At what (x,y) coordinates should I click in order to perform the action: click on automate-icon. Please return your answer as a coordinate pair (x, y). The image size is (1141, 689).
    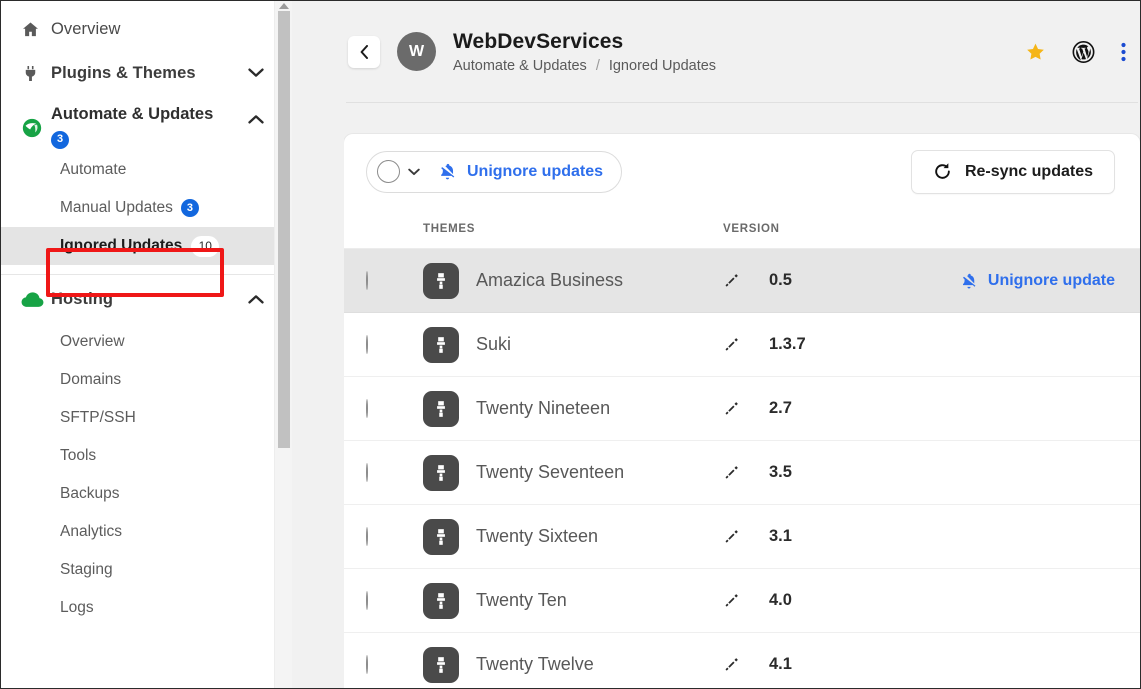
    Looking at the image, I should click on (36, 120).